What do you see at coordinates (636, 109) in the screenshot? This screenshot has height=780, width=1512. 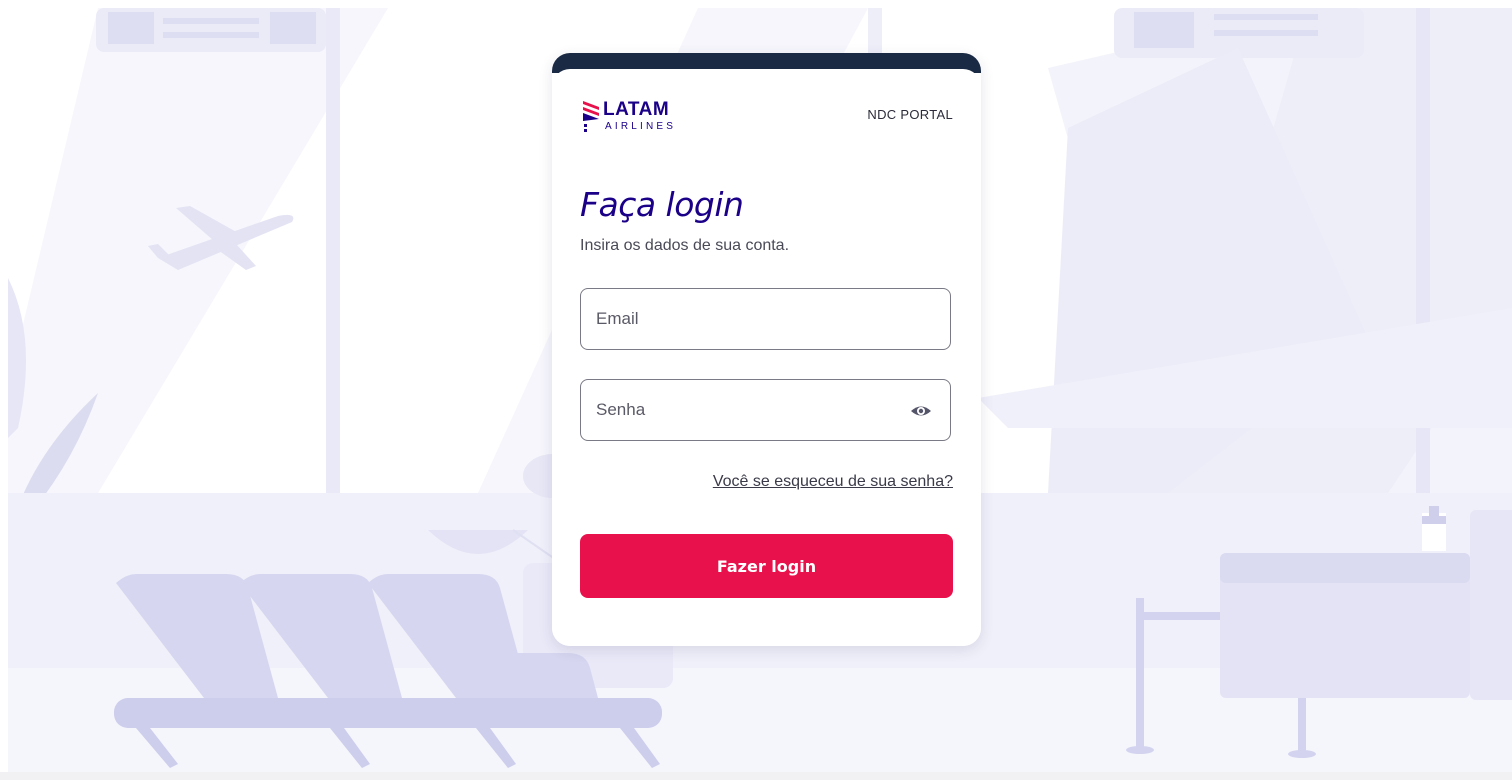 I see `logo-wordmark: LATAM` at bounding box center [636, 109].